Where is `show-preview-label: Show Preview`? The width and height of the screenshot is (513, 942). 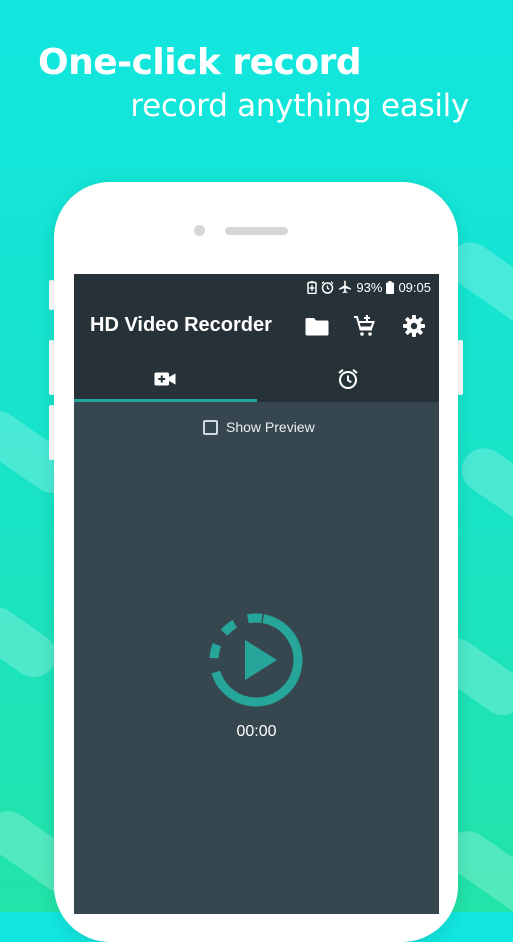
show-preview-label: Show Preview is located at coordinates (270, 427).